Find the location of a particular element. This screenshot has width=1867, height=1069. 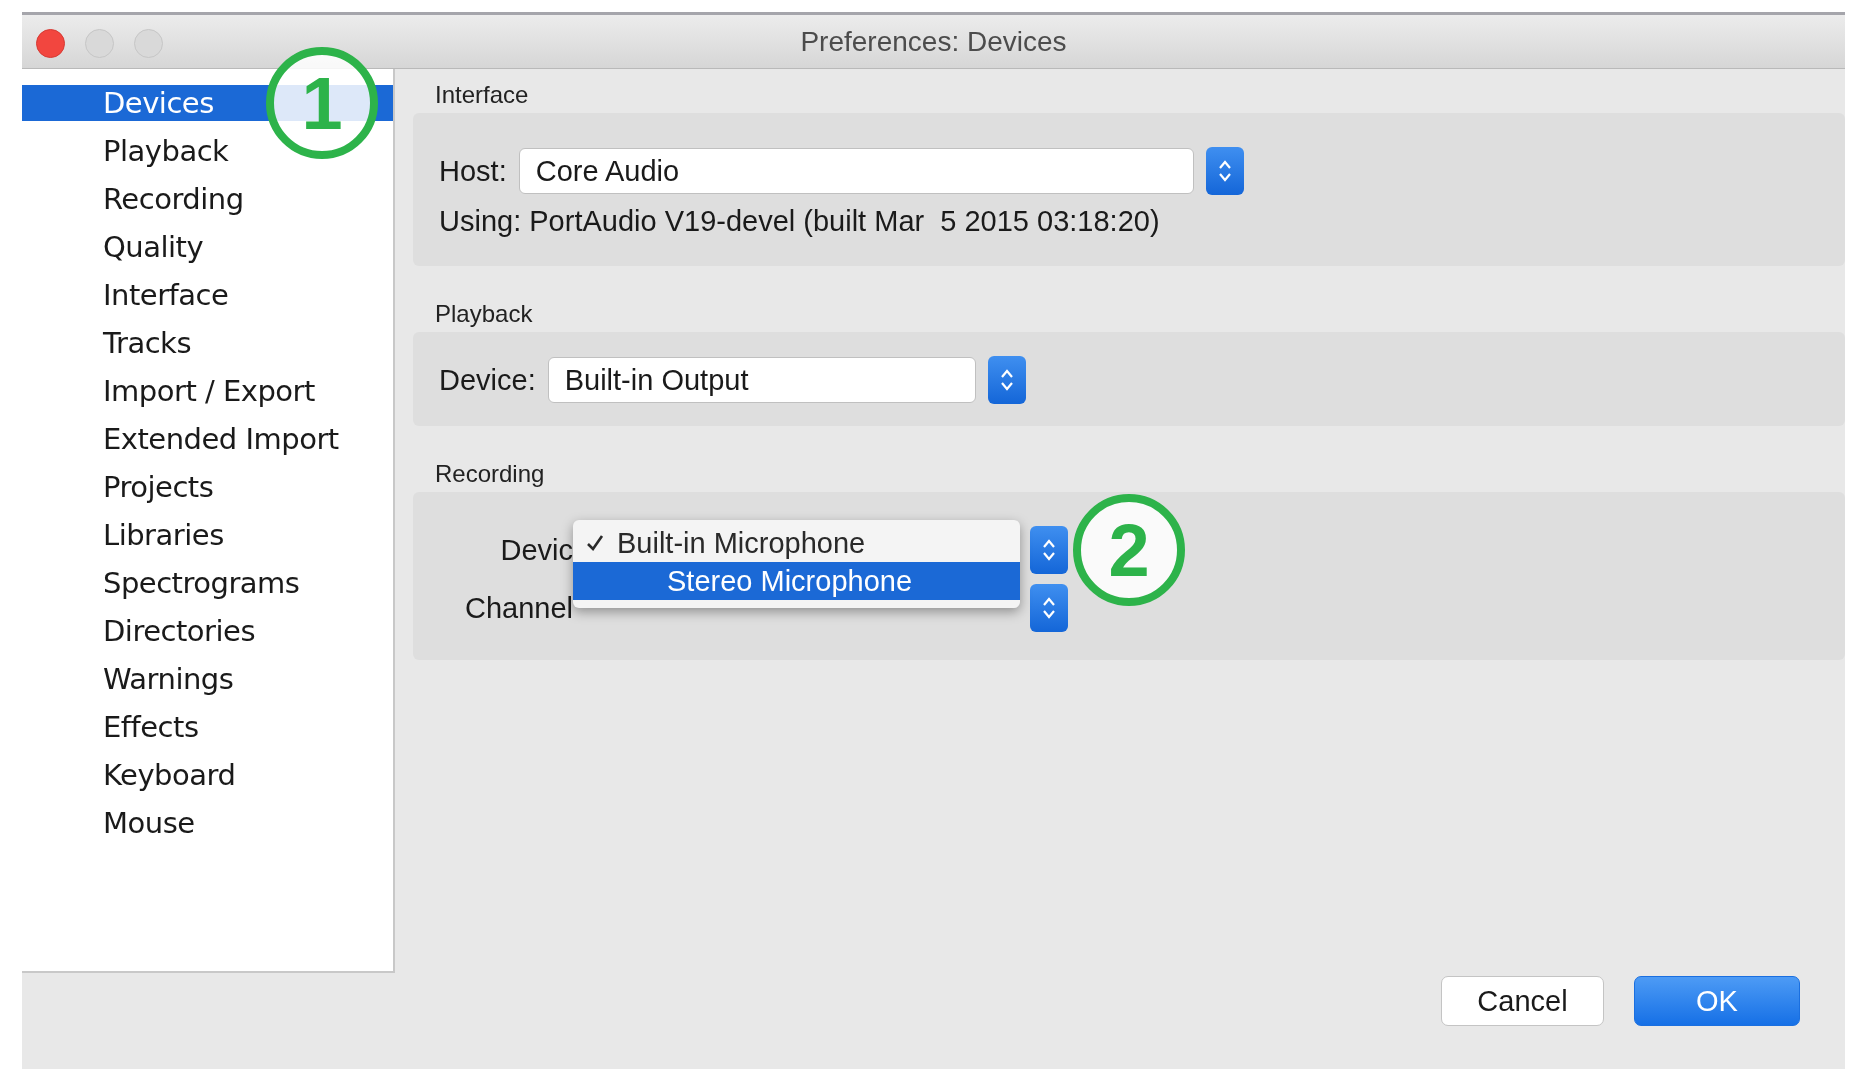

sidebar-item: Keyboard is located at coordinates (207, 775).